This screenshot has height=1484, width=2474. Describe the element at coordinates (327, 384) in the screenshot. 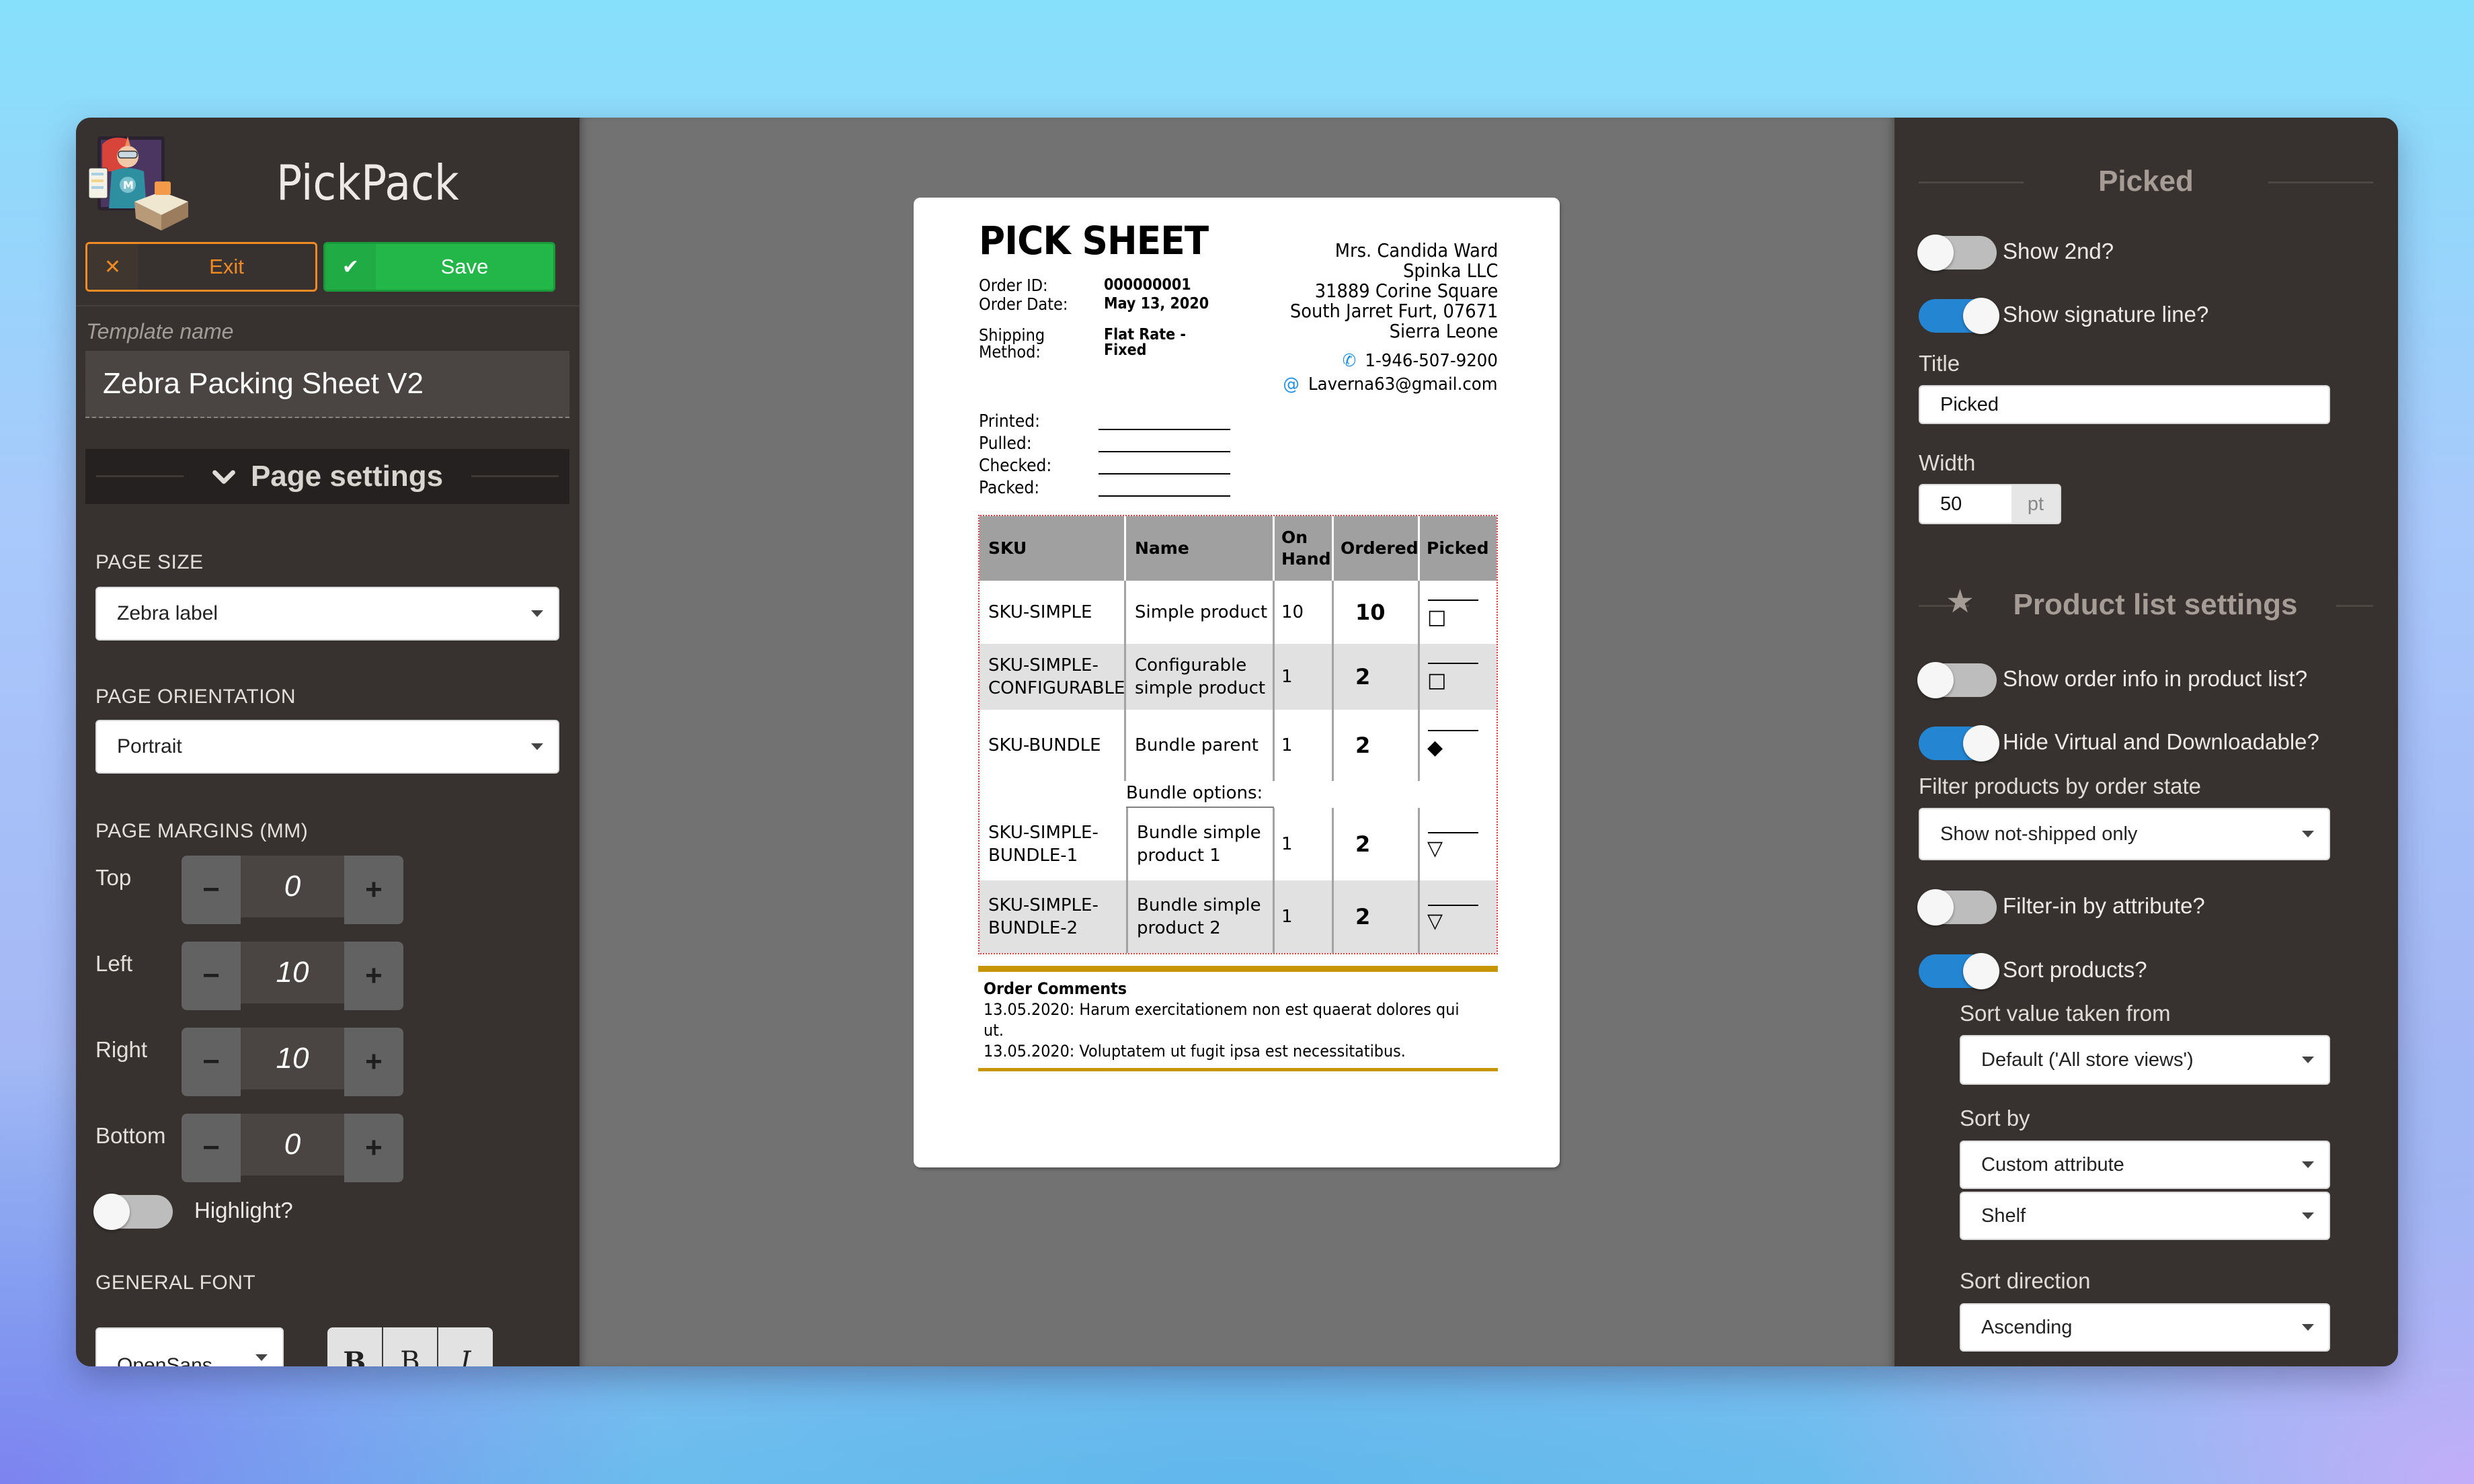

I see `template-name-input: Zebra Packing Sheet V2` at that location.